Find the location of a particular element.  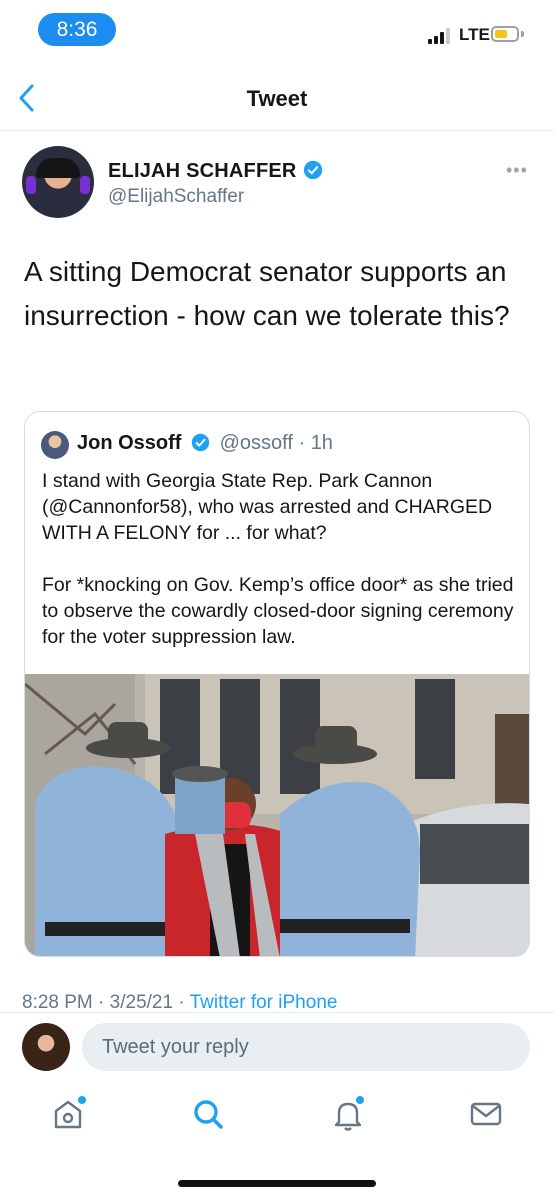

reply-bar: Tweet your reply is located at coordinates (277, 1044).